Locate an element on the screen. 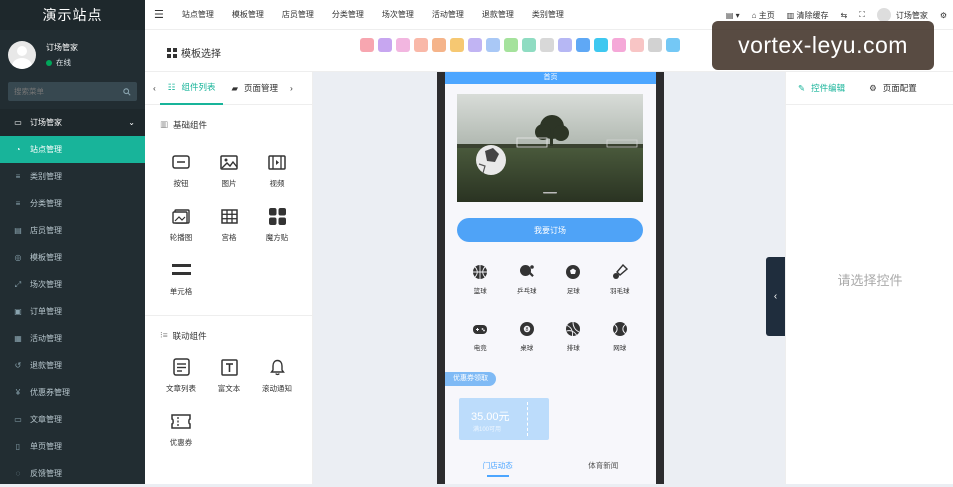 Image resolution: width=953 pixels, height=487 pixels. fullscreen-icon: ⛶ is located at coordinates (862, 15).